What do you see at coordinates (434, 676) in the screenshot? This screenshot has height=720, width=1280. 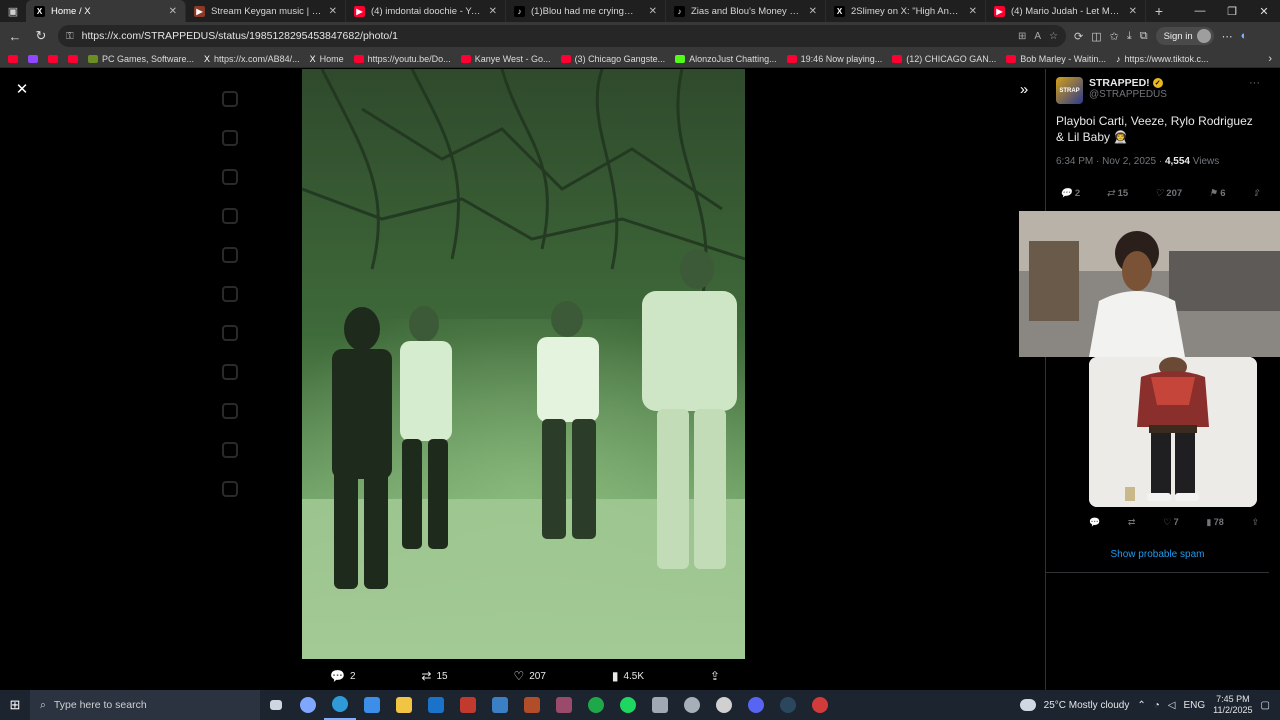 I see `repost-button: ⇄ 15` at bounding box center [434, 676].